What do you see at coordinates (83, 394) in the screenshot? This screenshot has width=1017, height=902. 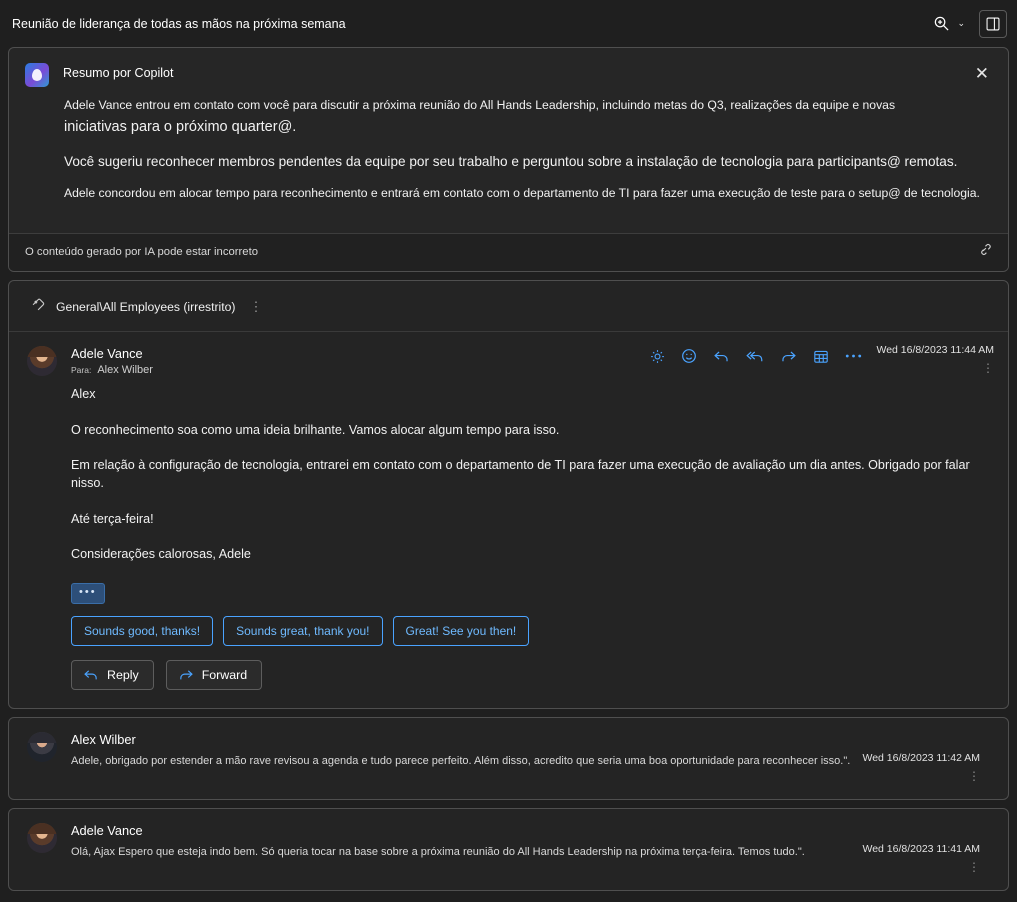 I see `message-paragraph: Alex` at bounding box center [83, 394].